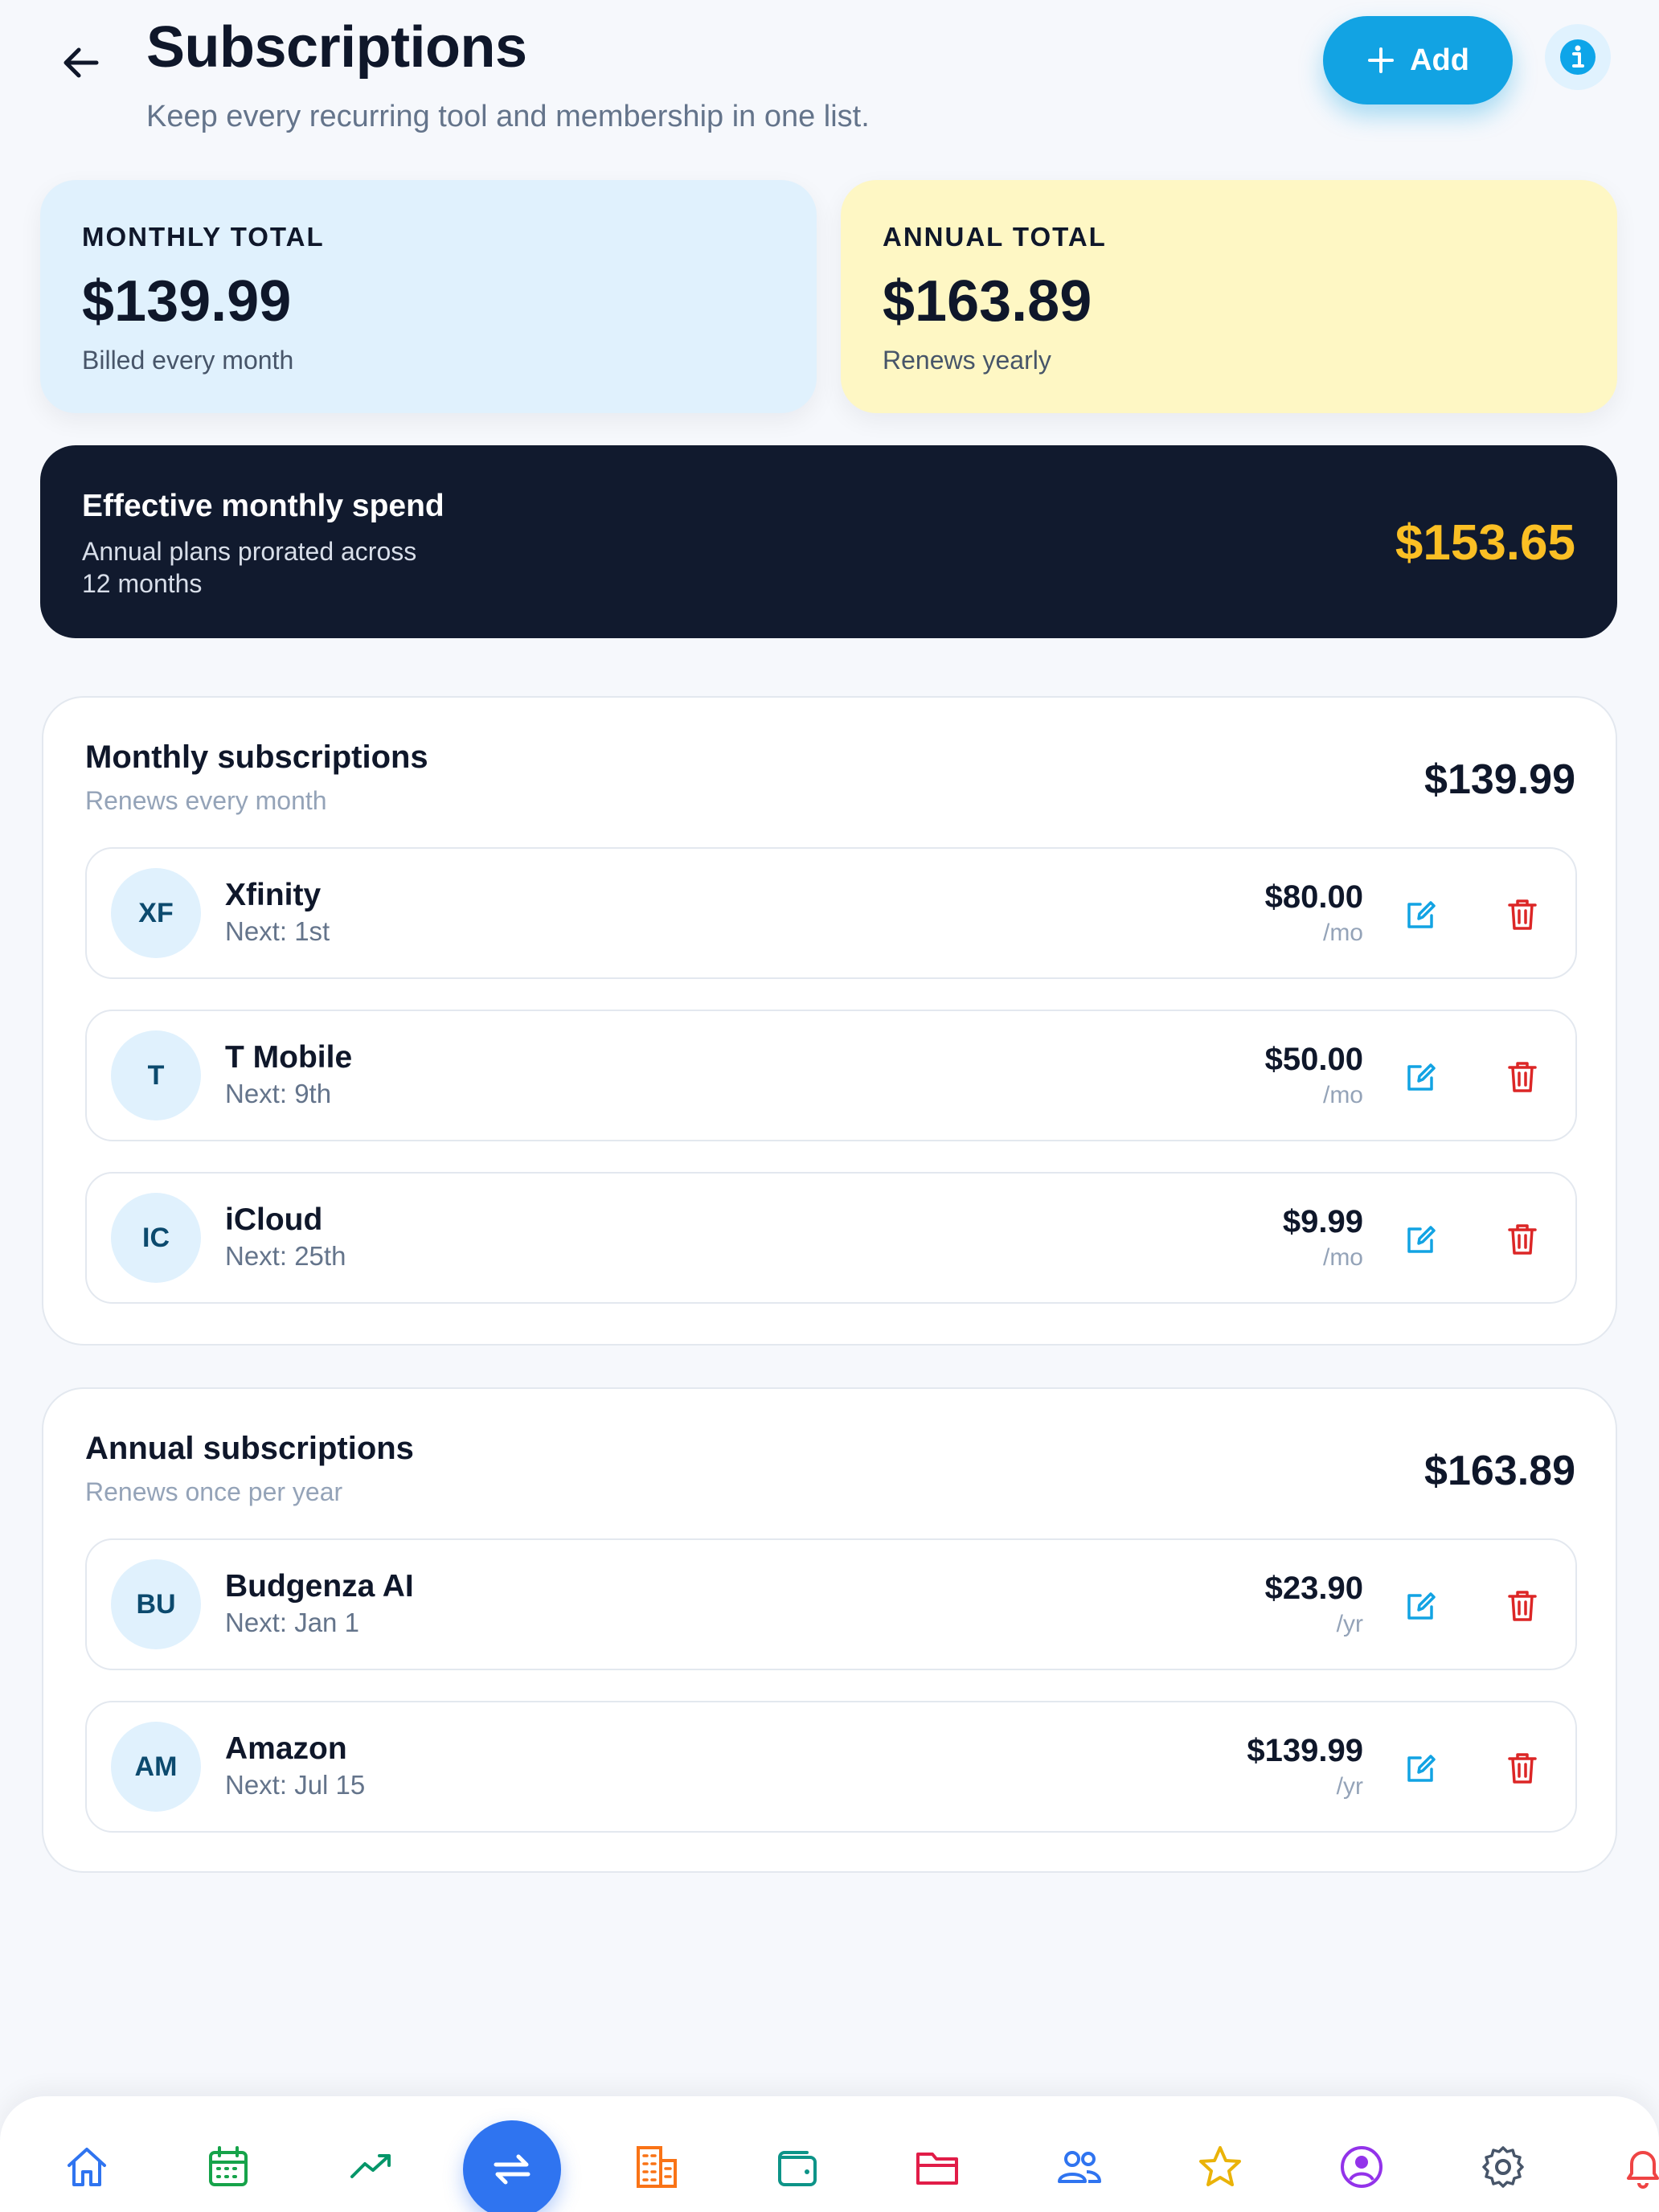 This screenshot has height=2212, width=1659. Describe the element at coordinates (278, 1093) in the screenshot. I see `subscription-next: Next: 9th` at that location.